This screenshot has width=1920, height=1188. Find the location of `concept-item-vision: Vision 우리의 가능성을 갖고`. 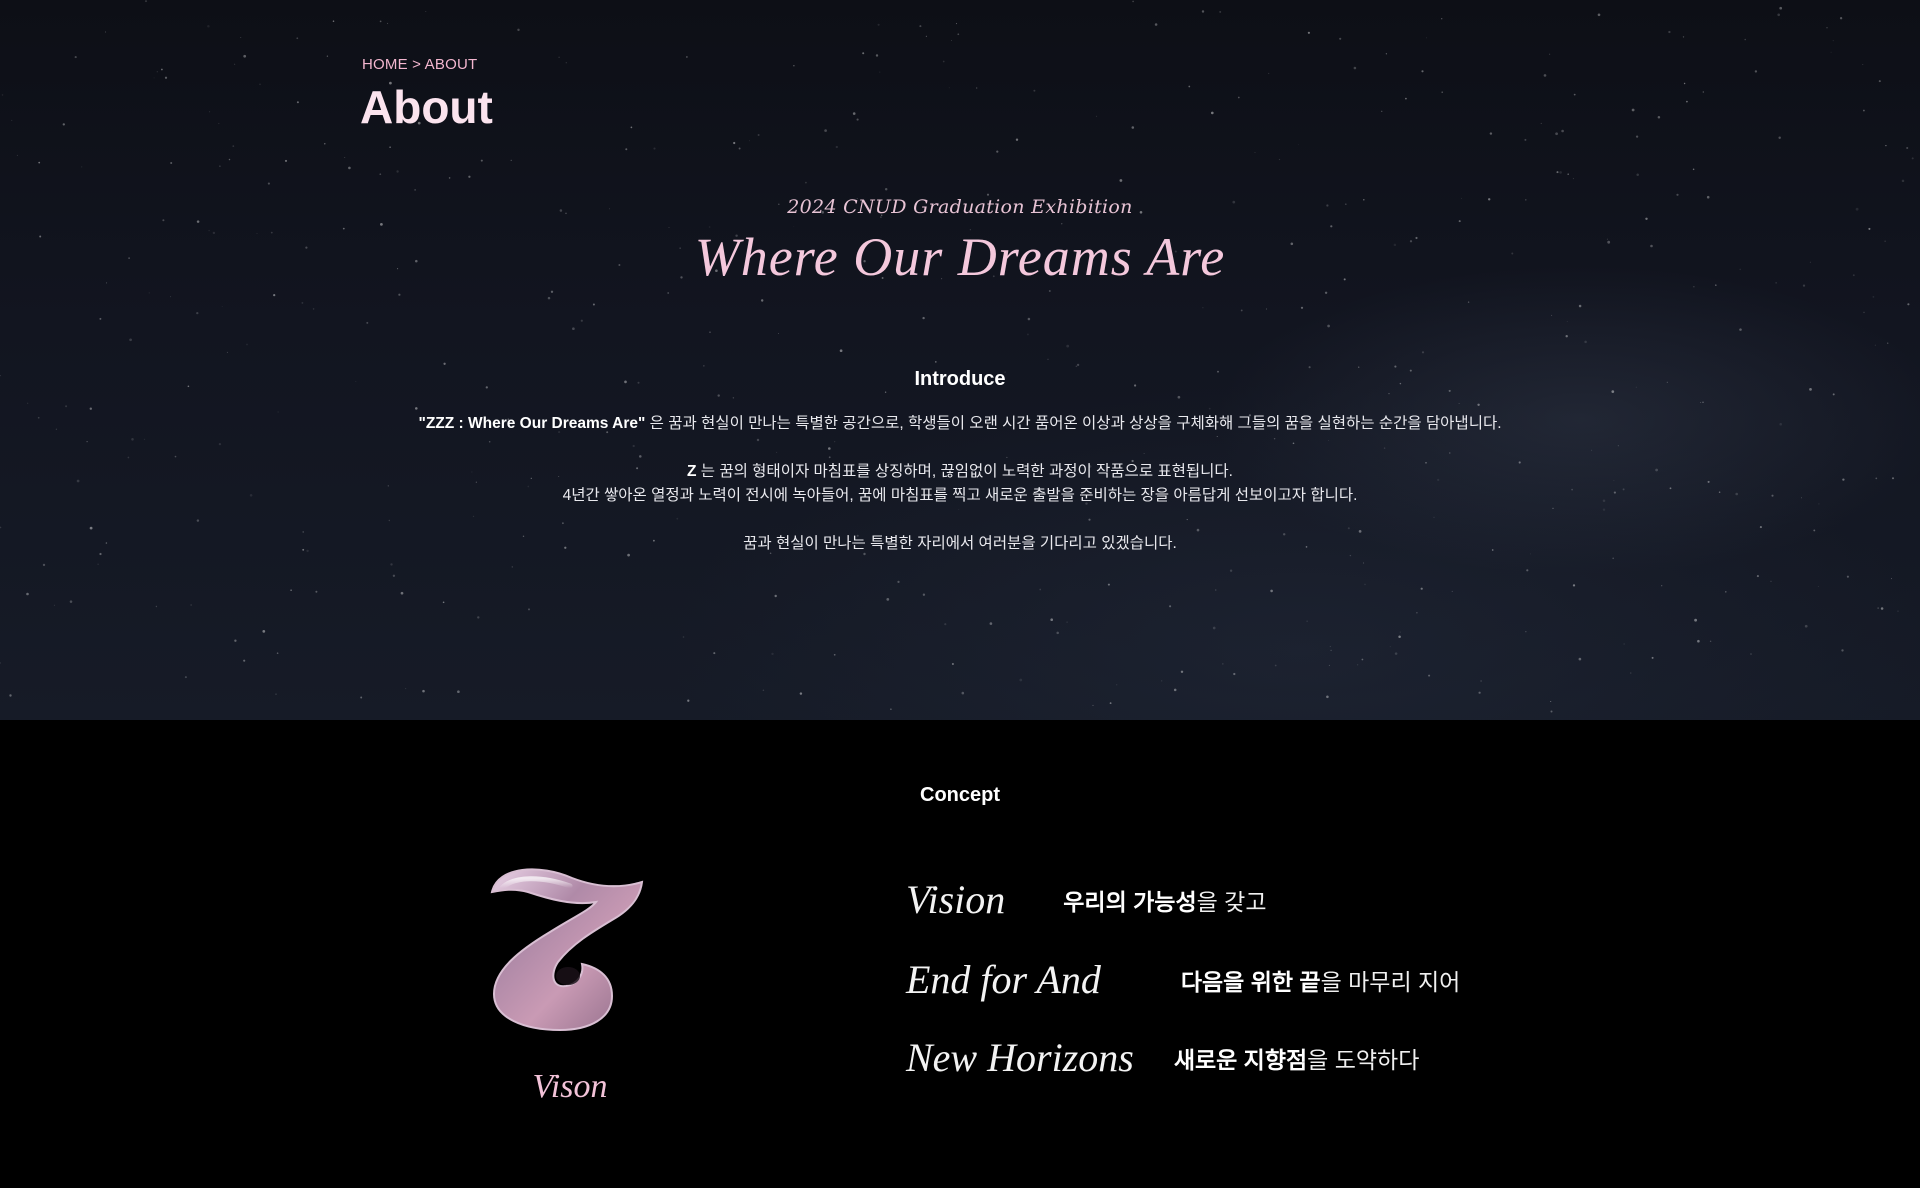

concept-item-vision: Vision 우리의 가능성을 갖고 is located at coordinates (1086, 899).